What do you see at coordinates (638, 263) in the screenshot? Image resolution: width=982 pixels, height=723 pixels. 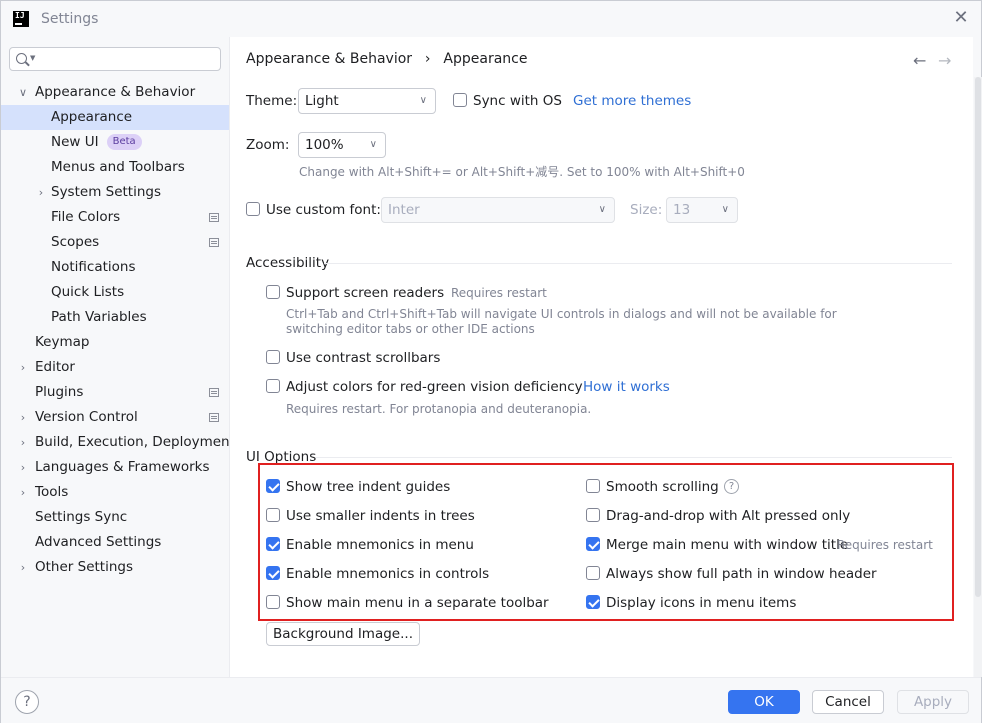 I see `accessibility-separator` at bounding box center [638, 263].